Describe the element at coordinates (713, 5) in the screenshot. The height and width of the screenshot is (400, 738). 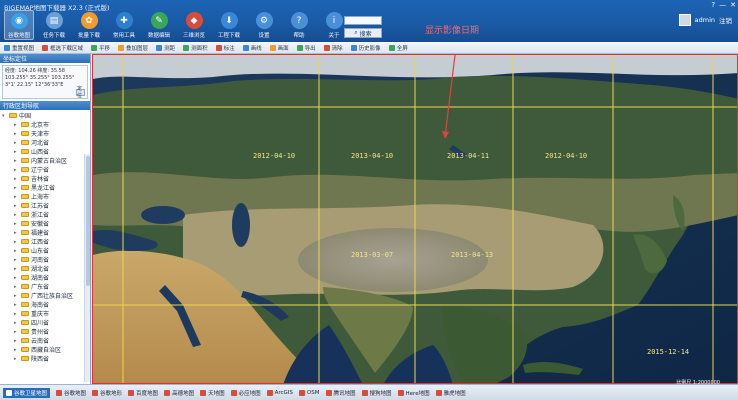
I see `help-icon: ?` at that location.